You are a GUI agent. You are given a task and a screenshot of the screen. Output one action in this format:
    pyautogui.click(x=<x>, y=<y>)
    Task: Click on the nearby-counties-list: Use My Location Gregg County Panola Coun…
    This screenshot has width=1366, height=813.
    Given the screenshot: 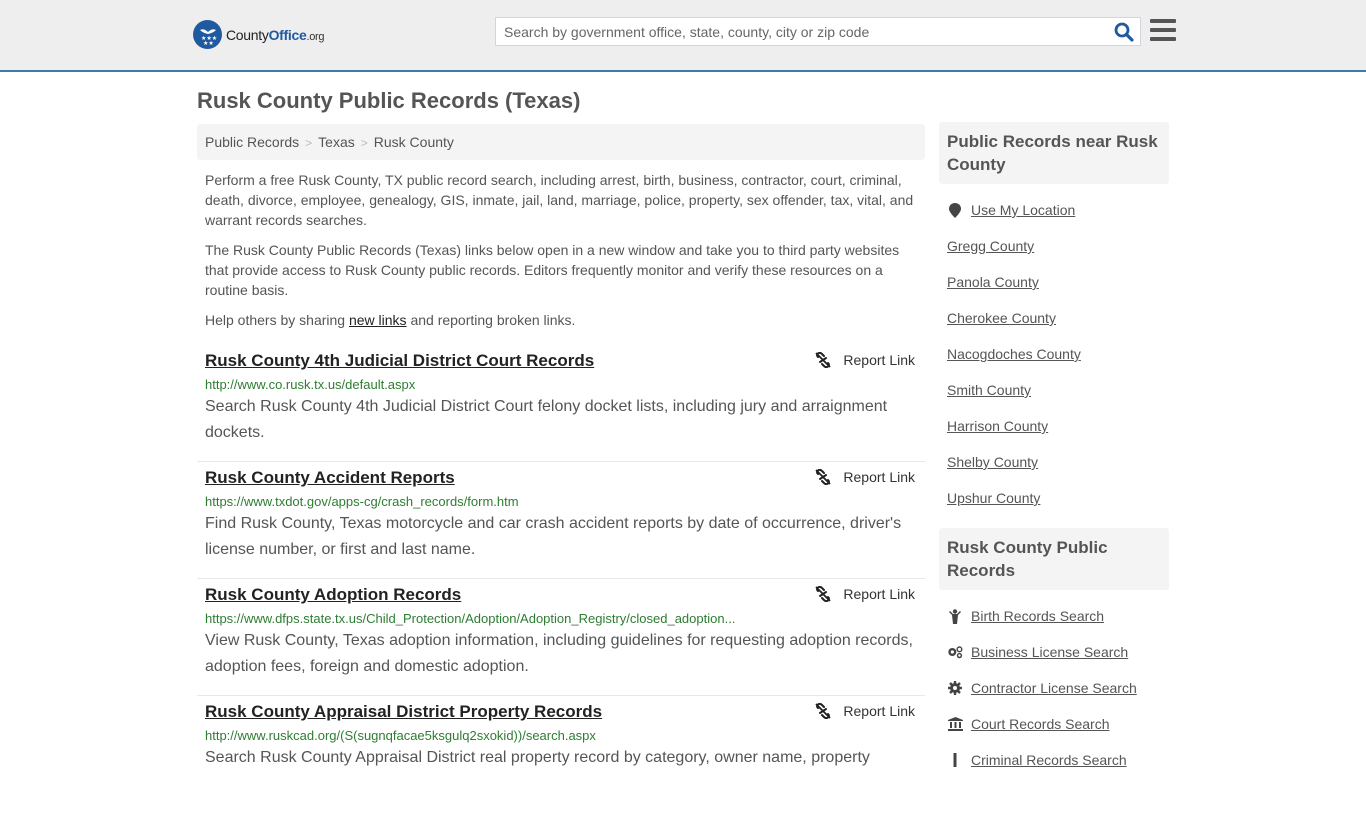 What is the action you would take?
    pyautogui.click(x=1054, y=350)
    